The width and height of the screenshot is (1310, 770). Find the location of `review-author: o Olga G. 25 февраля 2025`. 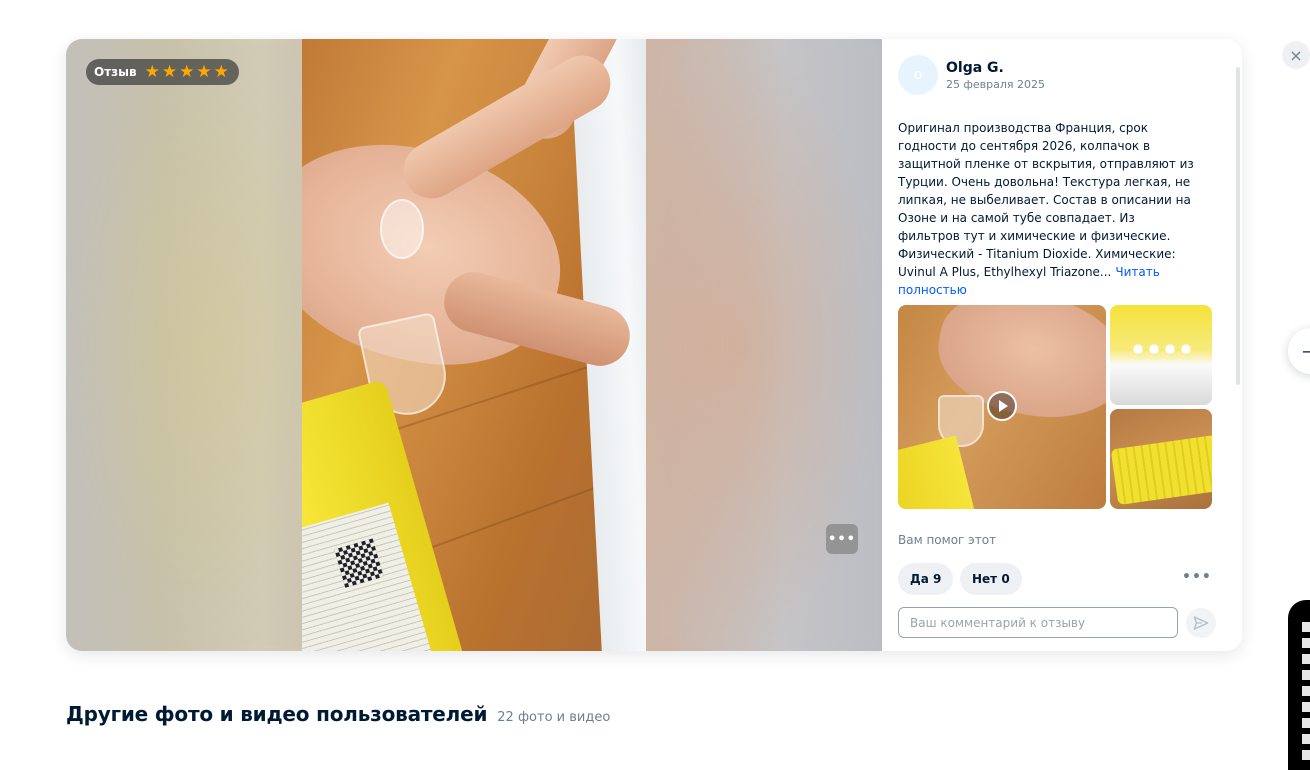

review-author: o Olga G. 25 февраля 2025 is located at coordinates (971, 75).